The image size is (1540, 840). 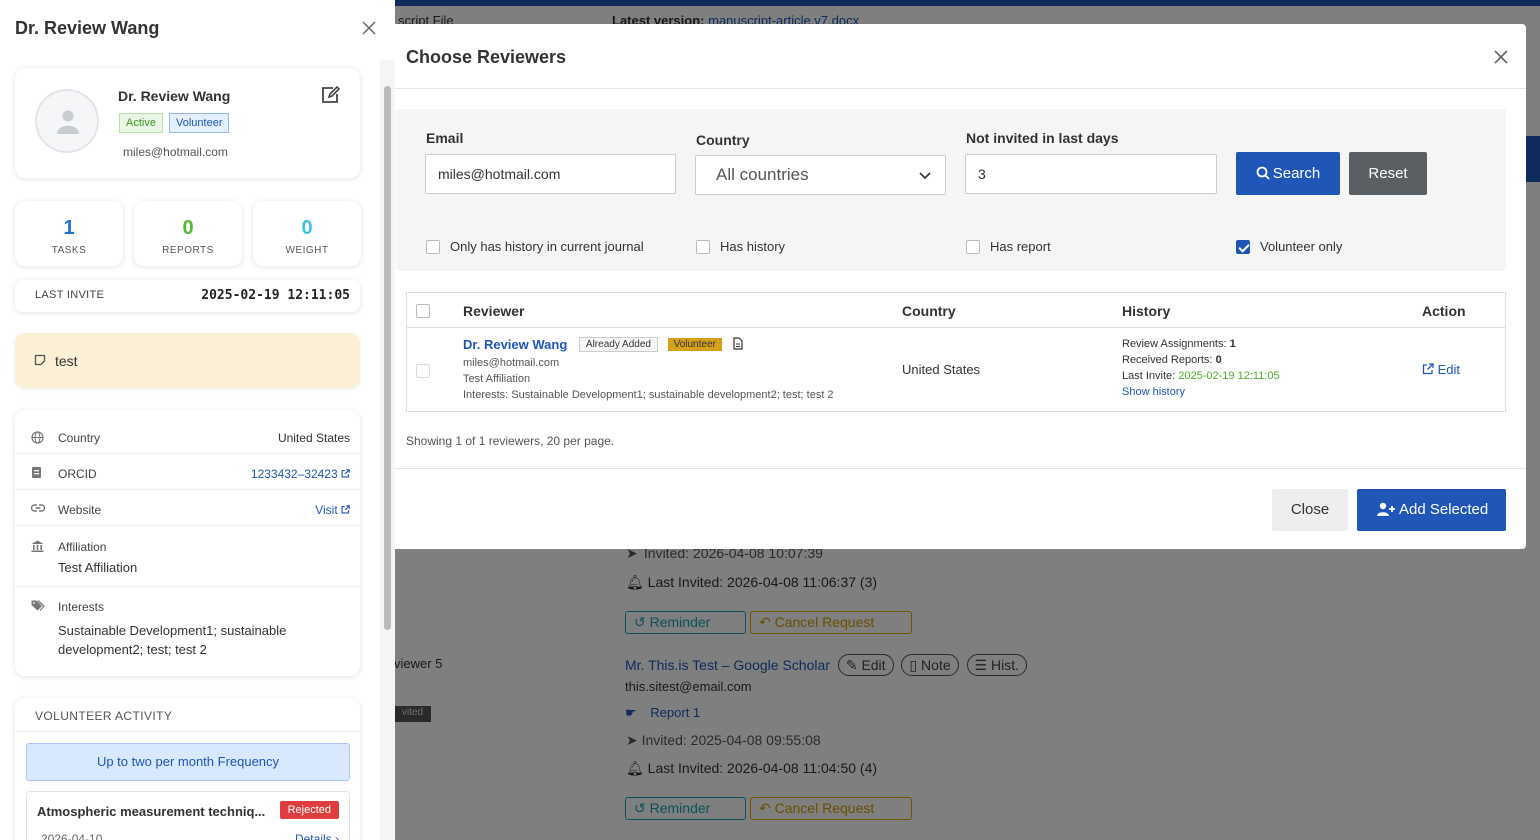 What do you see at coordinates (738, 343) in the screenshot?
I see `document-icon` at bounding box center [738, 343].